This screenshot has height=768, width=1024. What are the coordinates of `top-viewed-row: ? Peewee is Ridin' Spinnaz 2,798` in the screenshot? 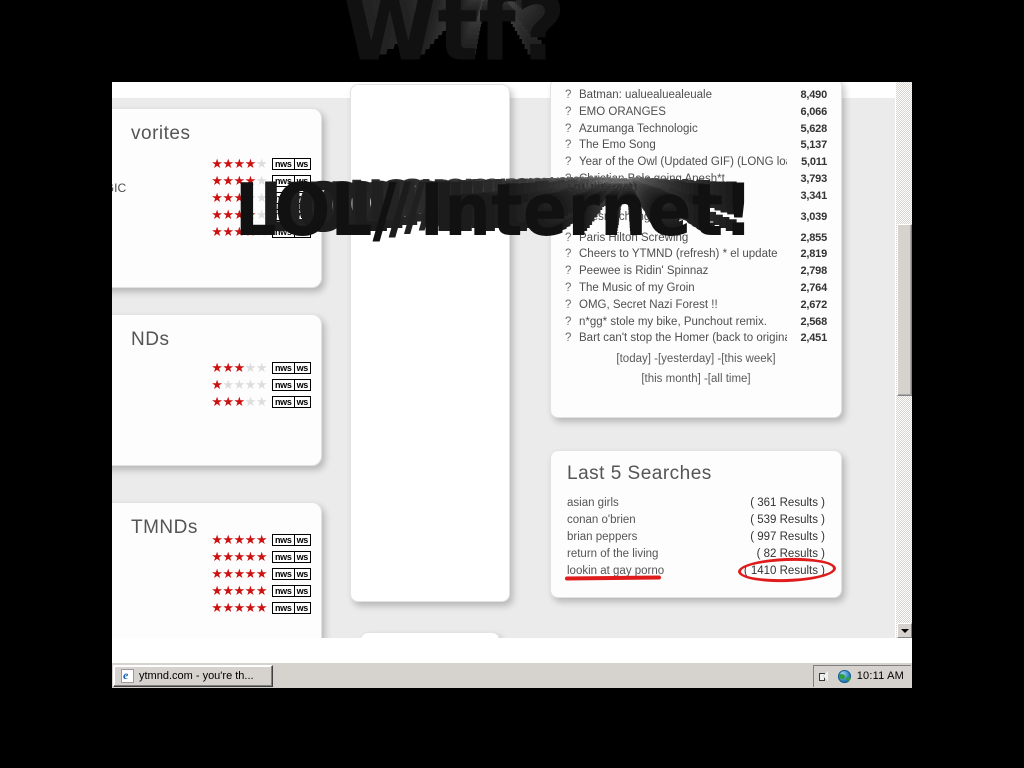 It's located at (696, 271).